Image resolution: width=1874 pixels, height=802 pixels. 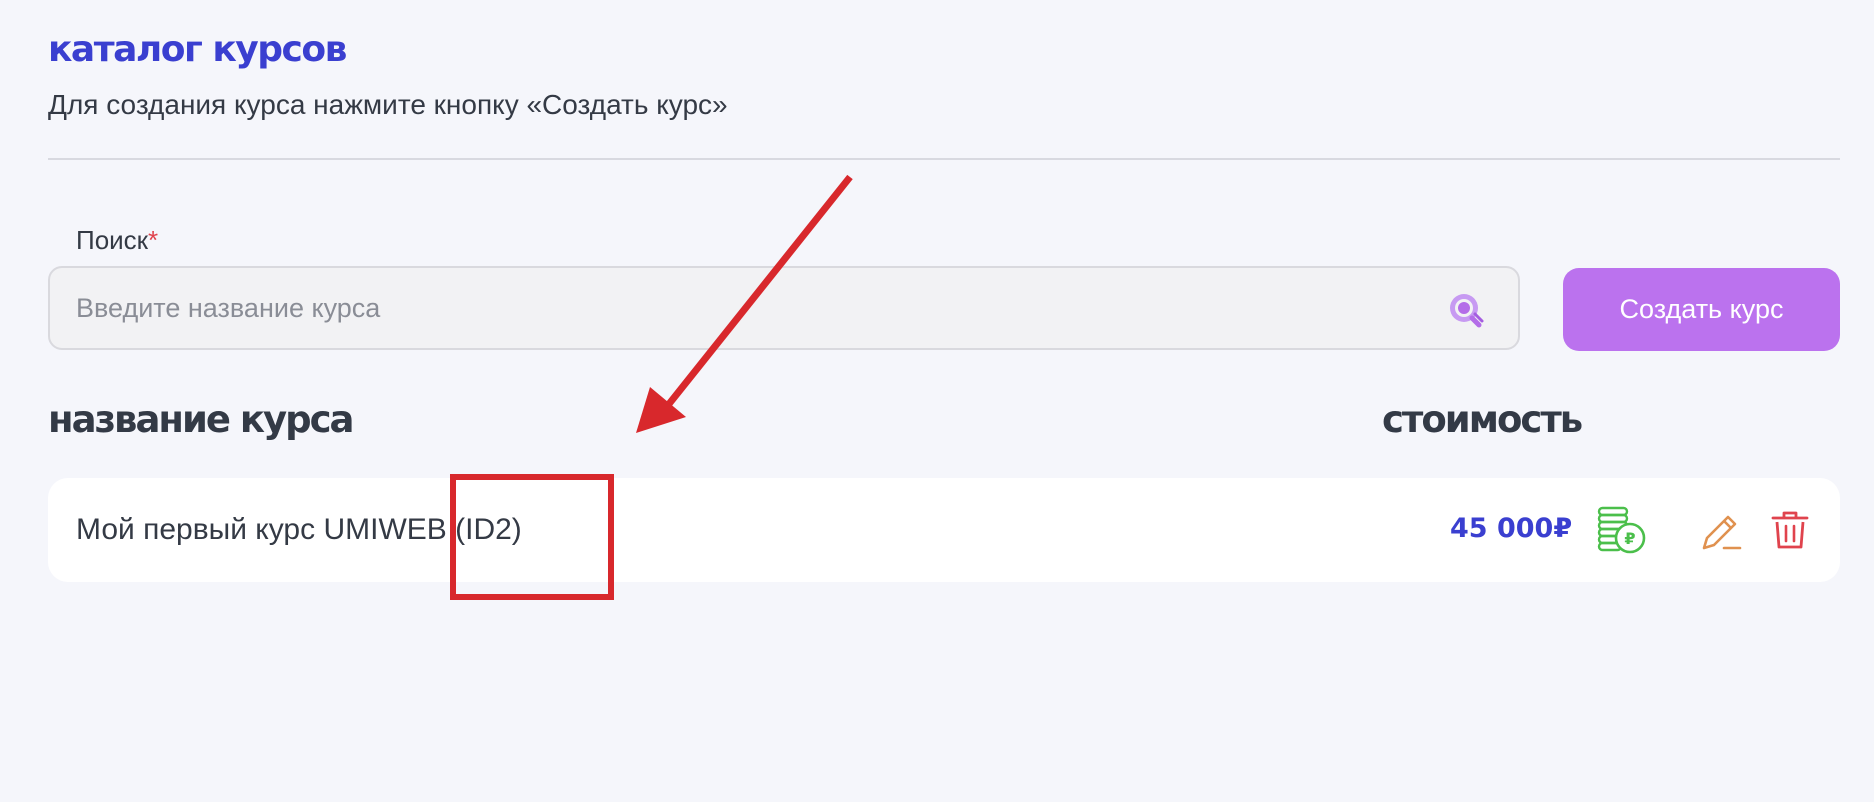 What do you see at coordinates (1466, 310) in the screenshot?
I see `search-icon` at bounding box center [1466, 310].